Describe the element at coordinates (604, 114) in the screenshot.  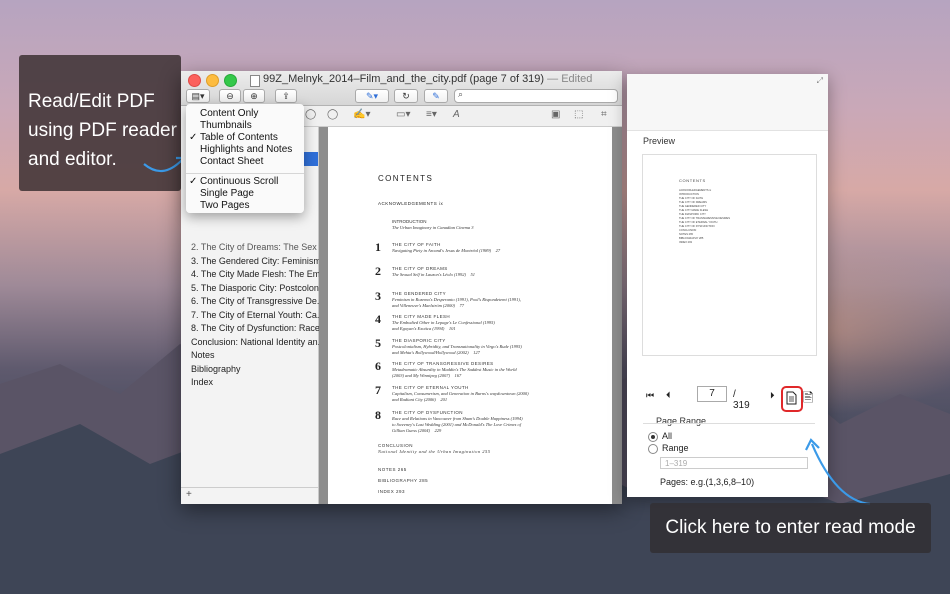
I see `crop-icon: ⌗` at that location.